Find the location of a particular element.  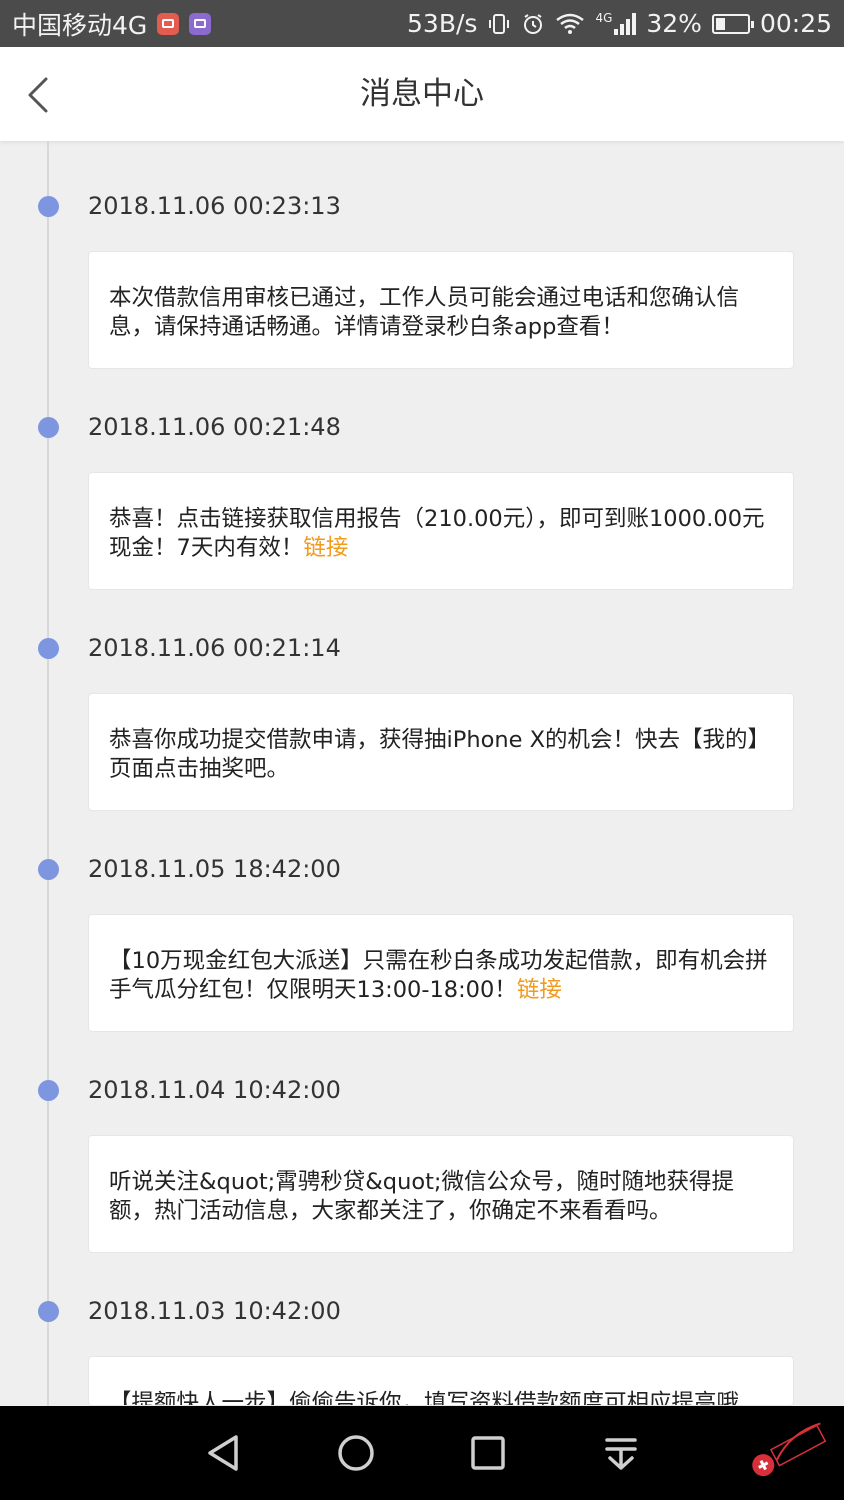

nav-notification-button is located at coordinates (621, 1453).